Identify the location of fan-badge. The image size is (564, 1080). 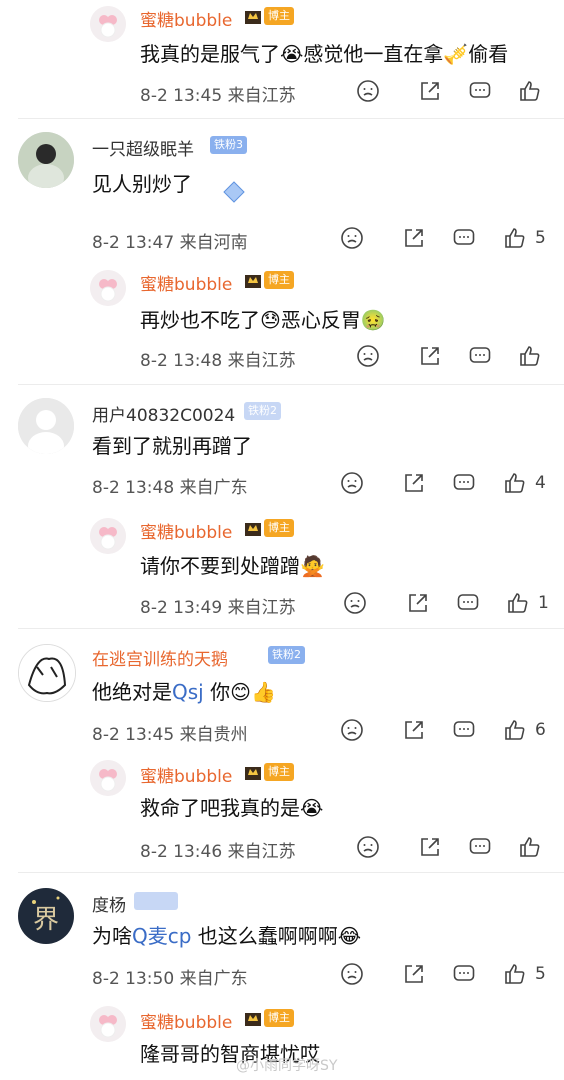
(156, 901).